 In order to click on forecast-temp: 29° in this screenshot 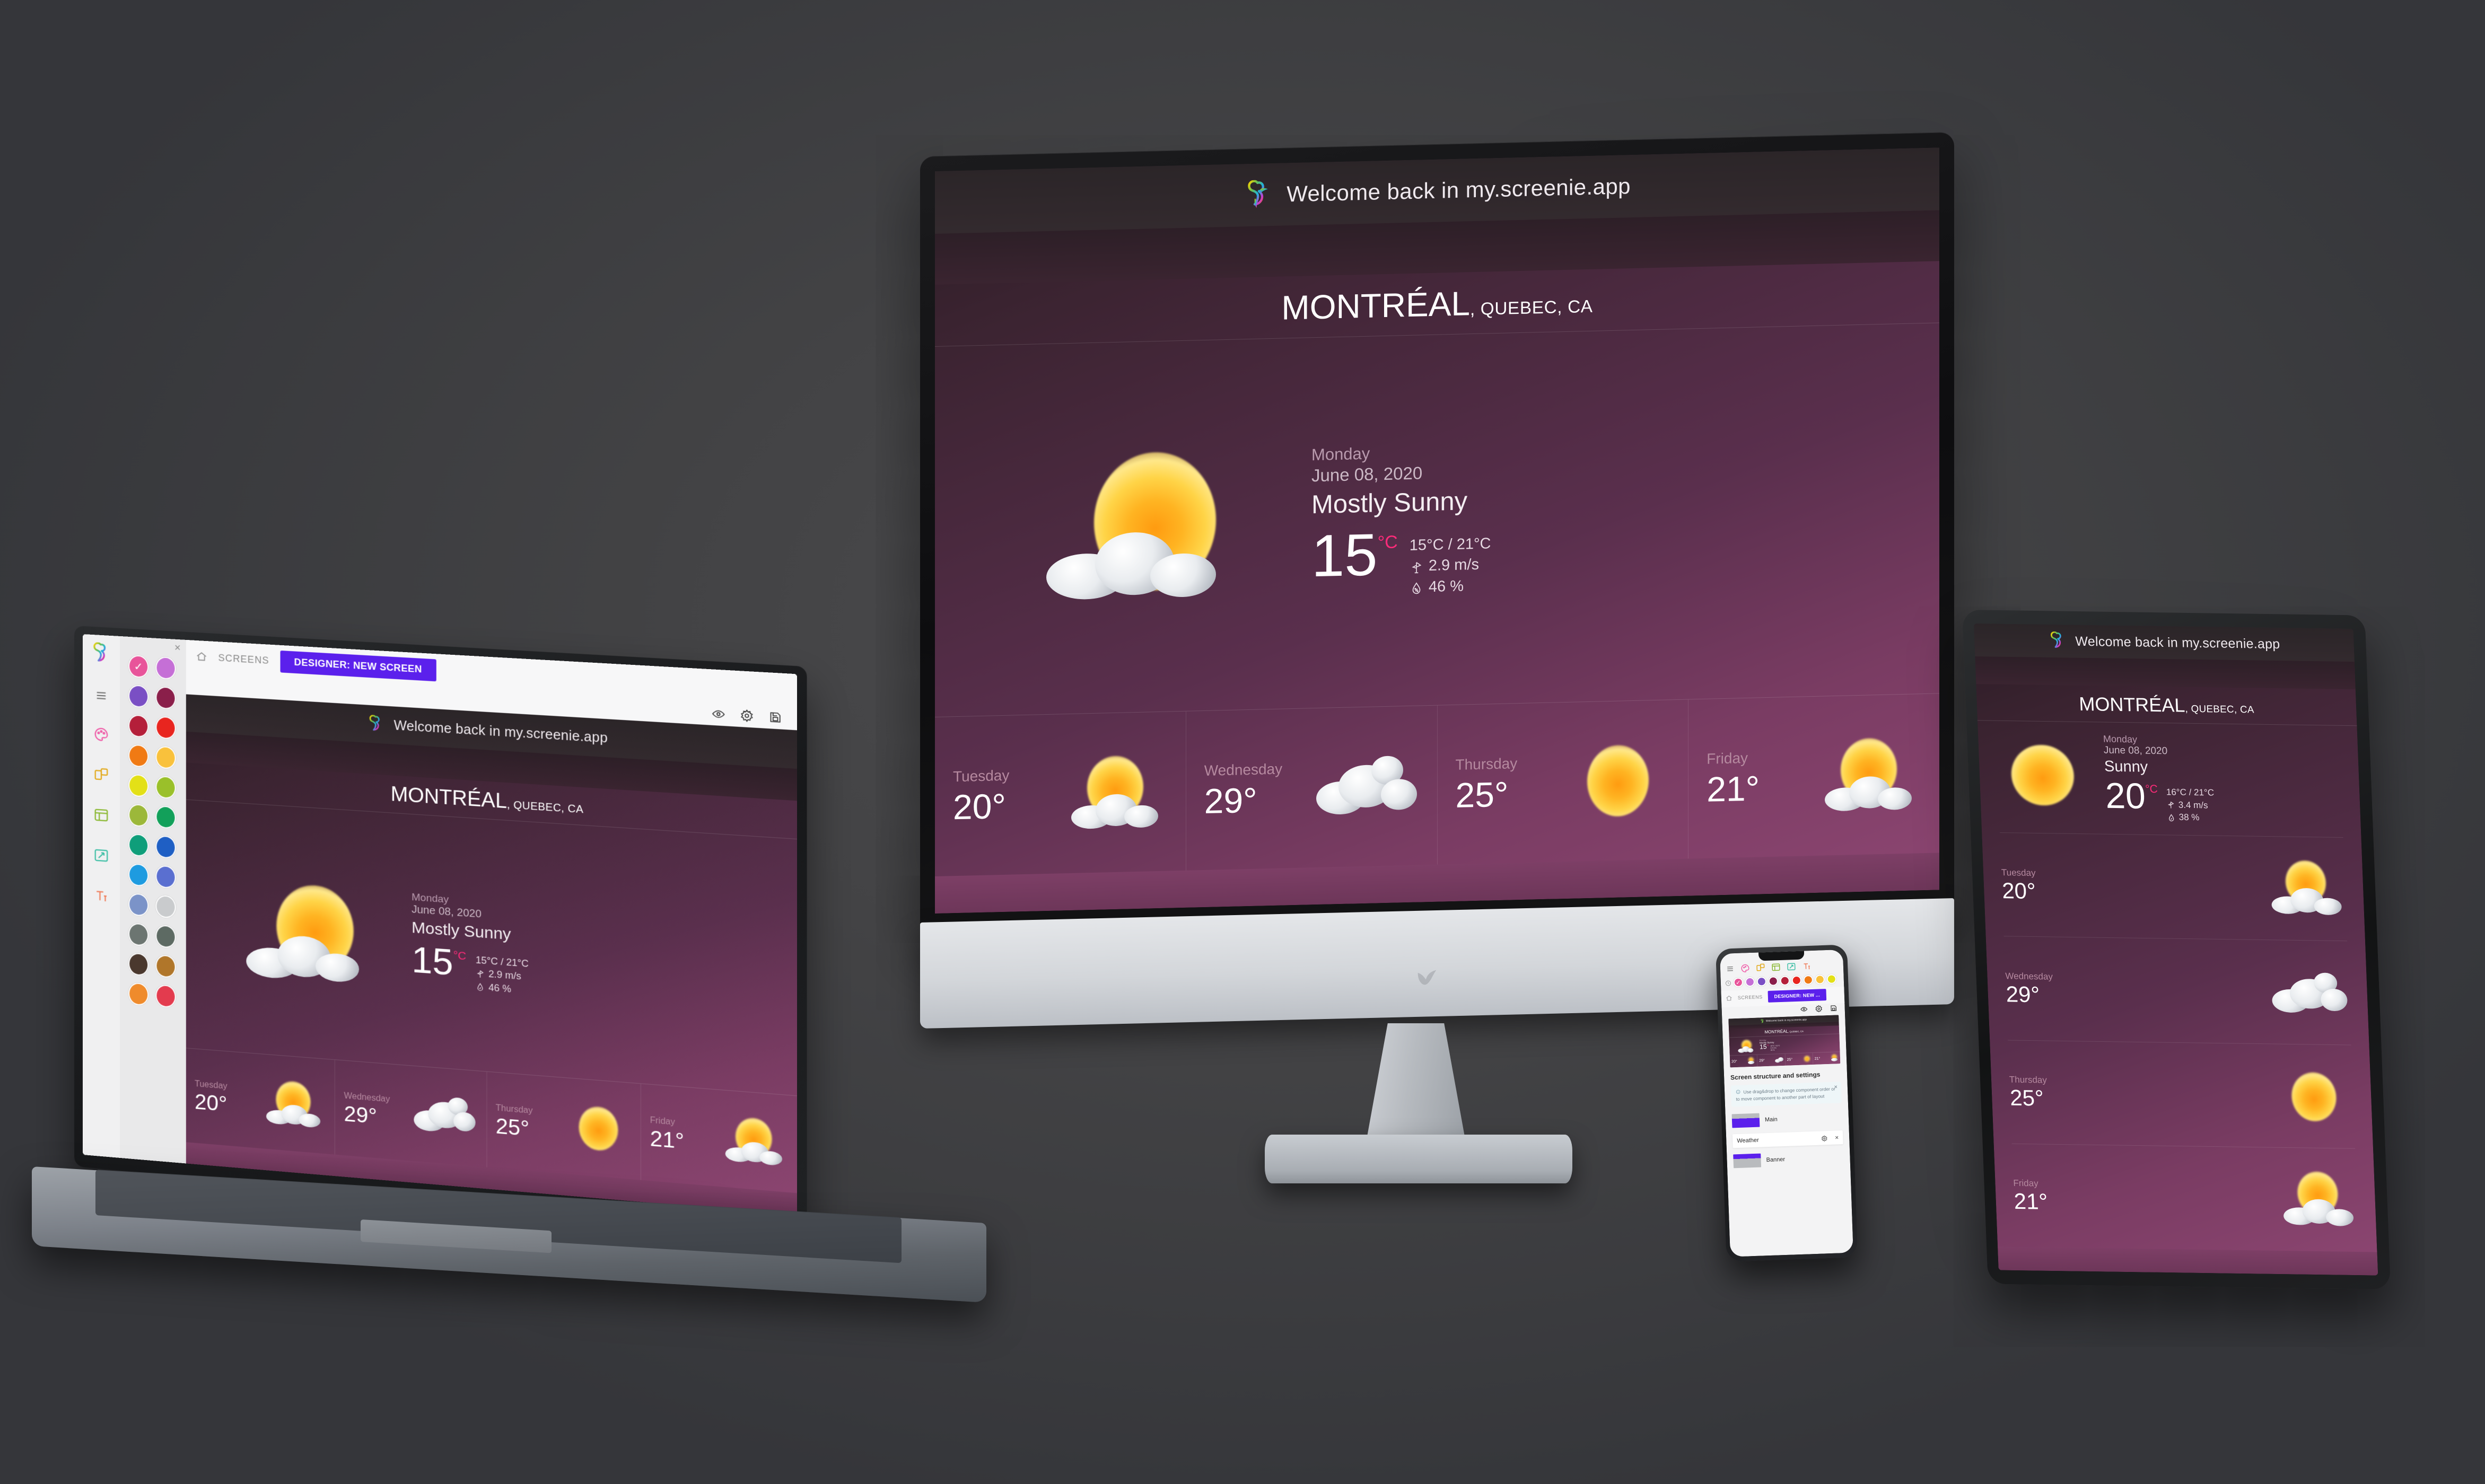, I will do `click(360, 1115)`.